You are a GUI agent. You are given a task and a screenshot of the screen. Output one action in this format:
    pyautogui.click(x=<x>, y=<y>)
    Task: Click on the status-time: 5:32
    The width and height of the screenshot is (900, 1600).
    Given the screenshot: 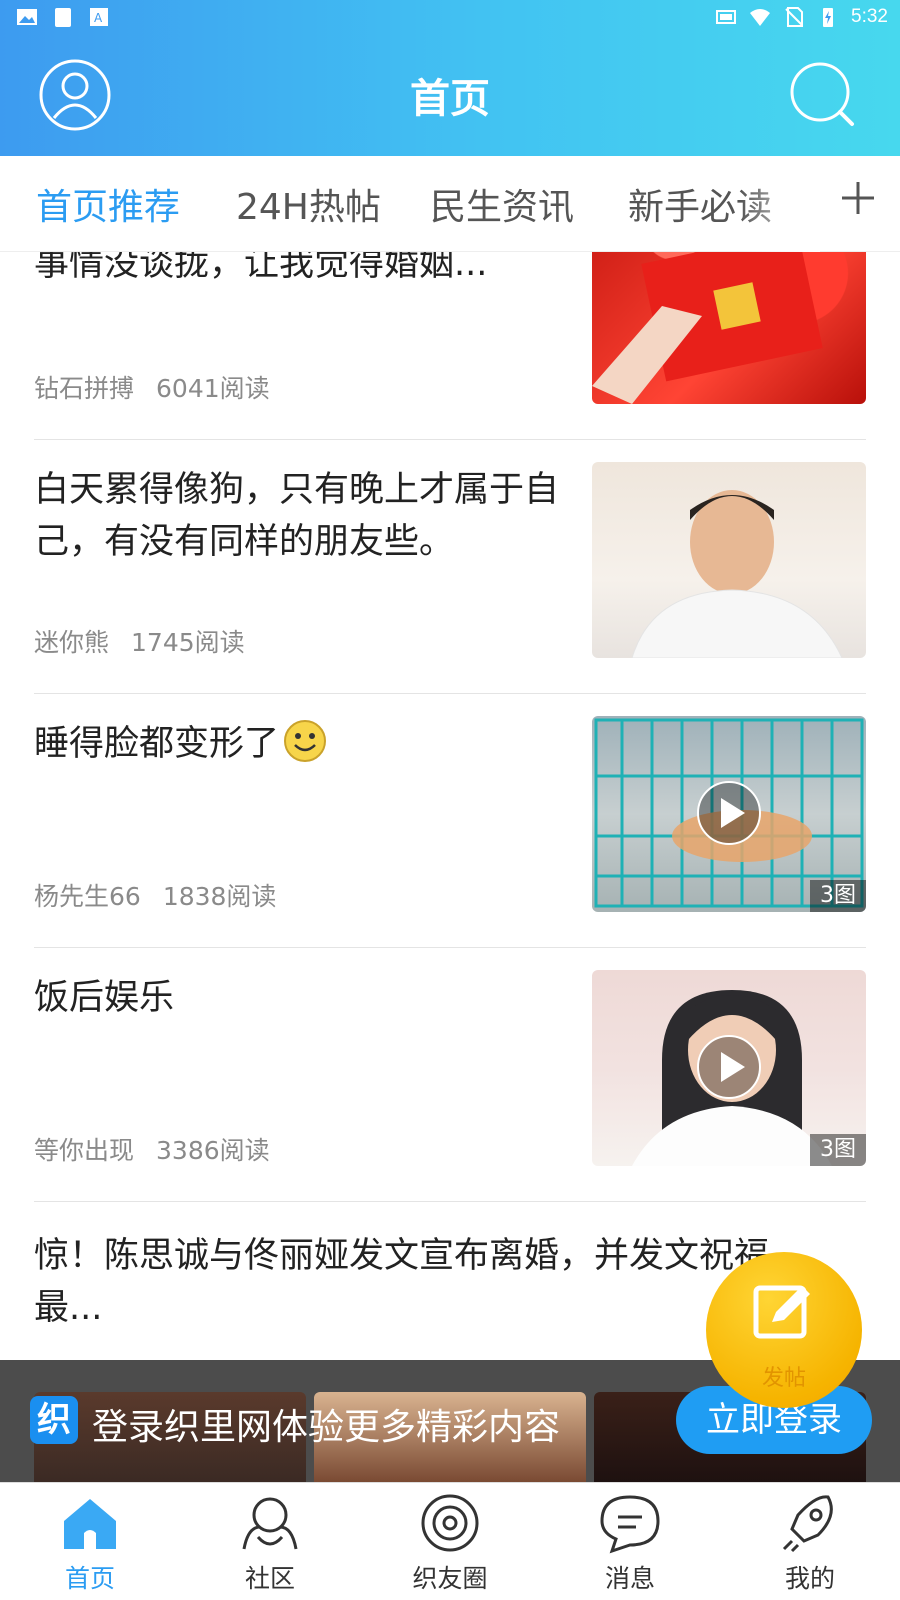 What is the action you would take?
    pyautogui.click(x=869, y=16)
    